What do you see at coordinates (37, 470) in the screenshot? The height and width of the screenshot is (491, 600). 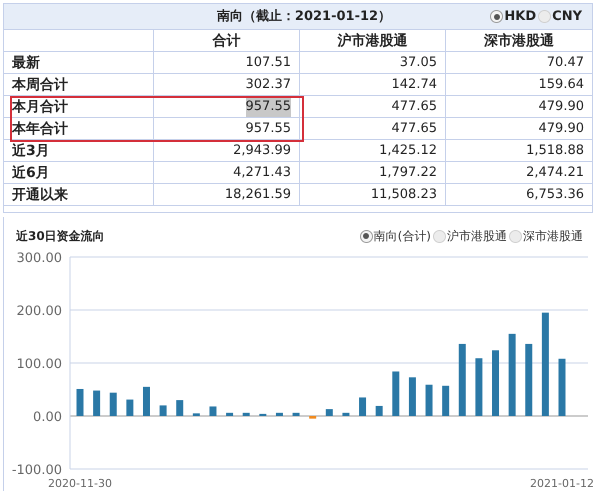 I see `axis-tick-label: -100.00` at bounding box center [37, 470].